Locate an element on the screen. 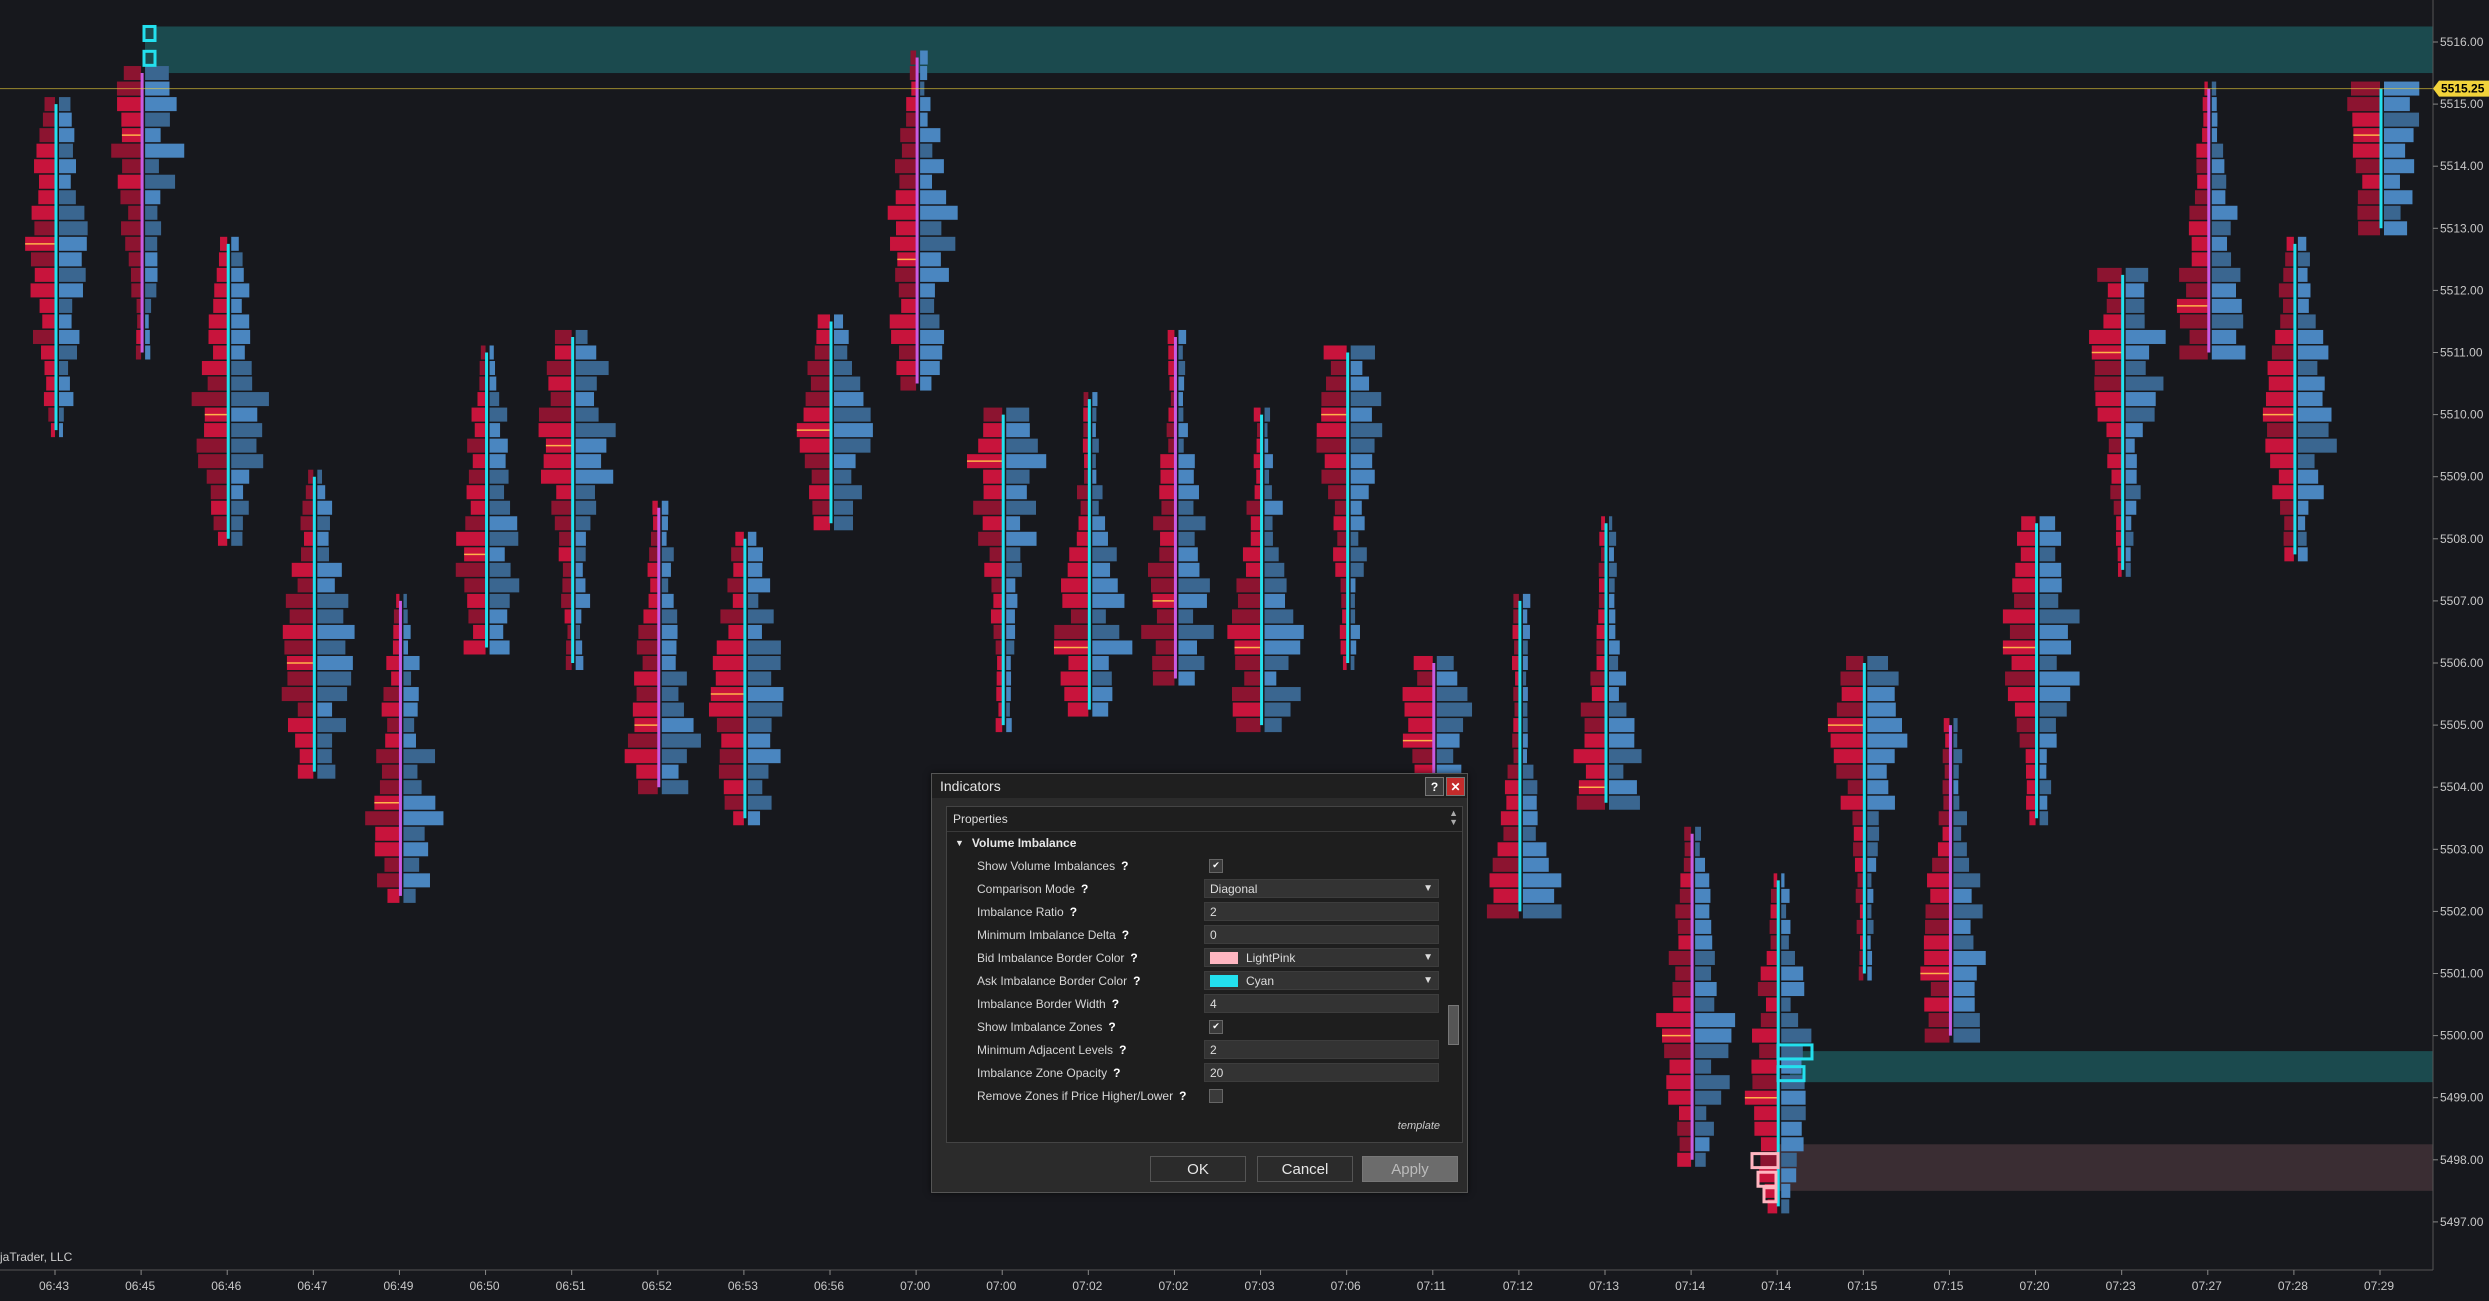  bid-imbalance-border-color-select: LightPink ▼ is located at coordinates (1321, 957).